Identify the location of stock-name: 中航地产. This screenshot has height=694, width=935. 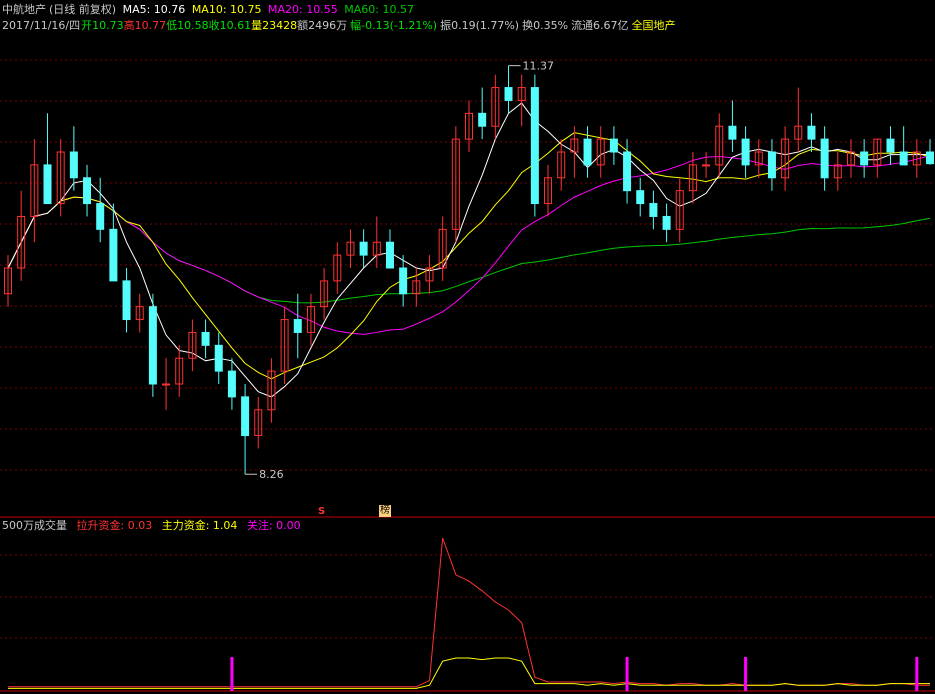
(24, 9).